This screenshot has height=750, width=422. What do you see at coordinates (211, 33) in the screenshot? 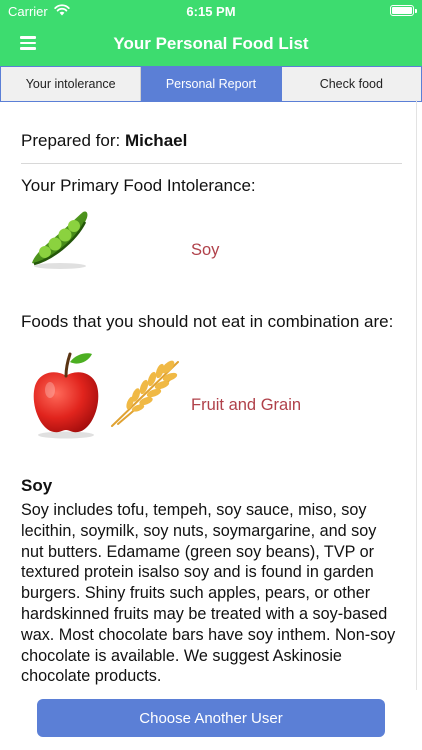
I see `app-header: Carrier 6:15 PM Your Personal Food List` at bounding box center [211, 33].